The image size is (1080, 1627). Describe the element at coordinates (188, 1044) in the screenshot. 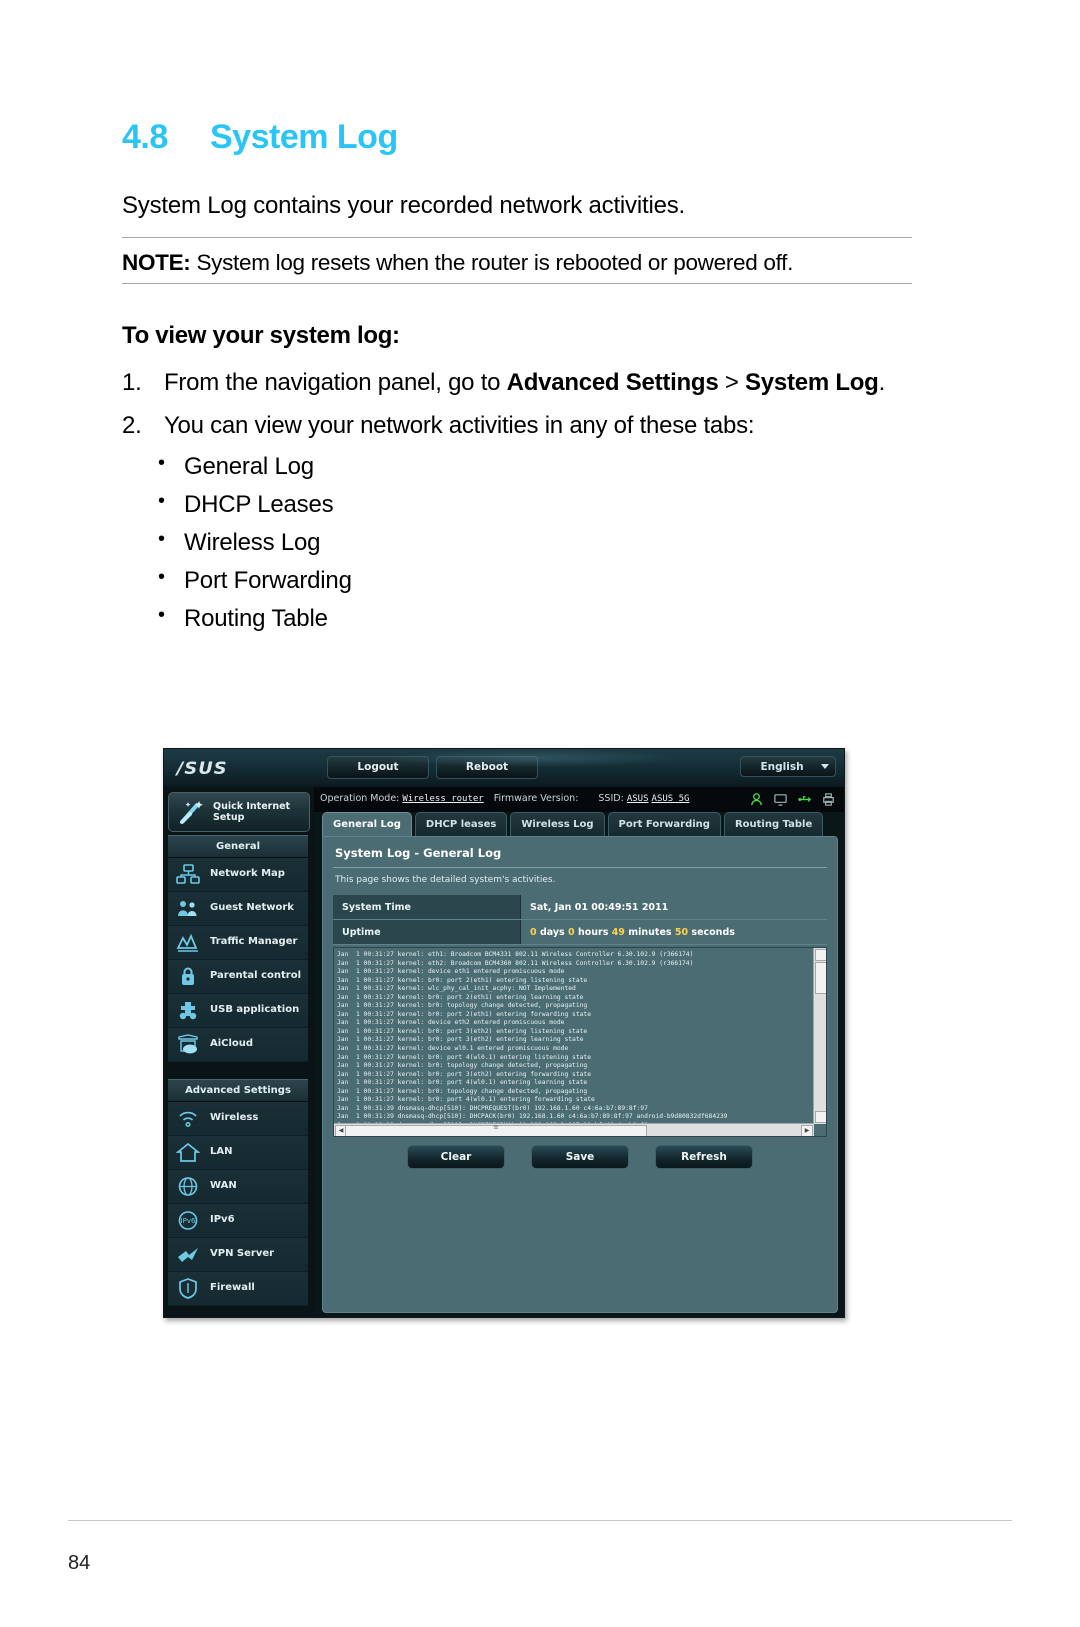

I see `cloud-icon` at that location.